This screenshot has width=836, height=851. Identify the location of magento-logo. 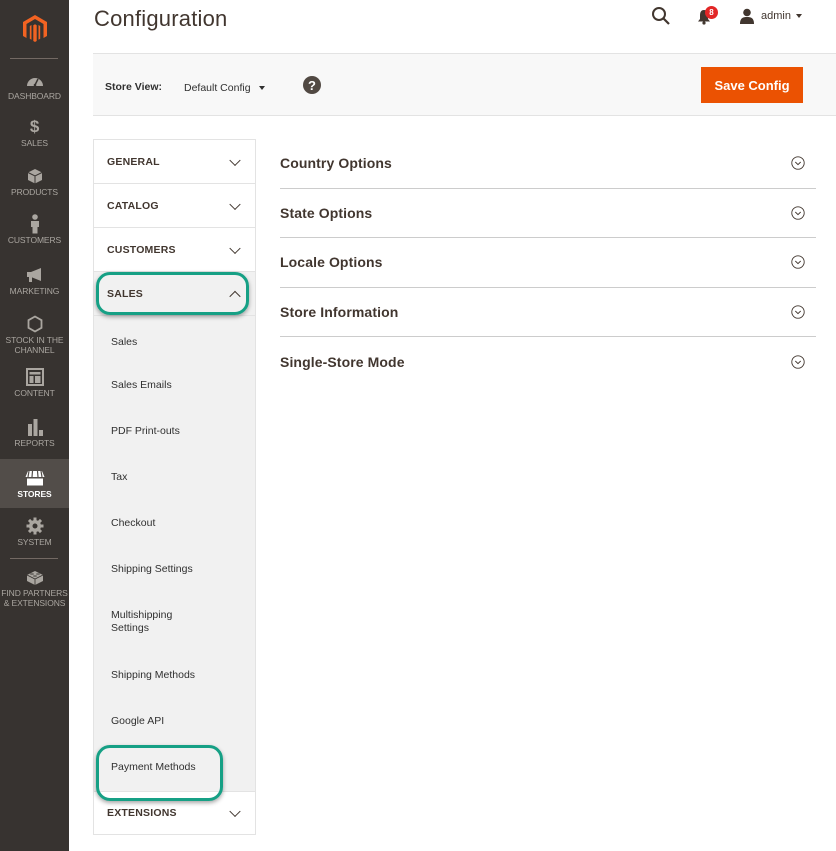
(34, 28).